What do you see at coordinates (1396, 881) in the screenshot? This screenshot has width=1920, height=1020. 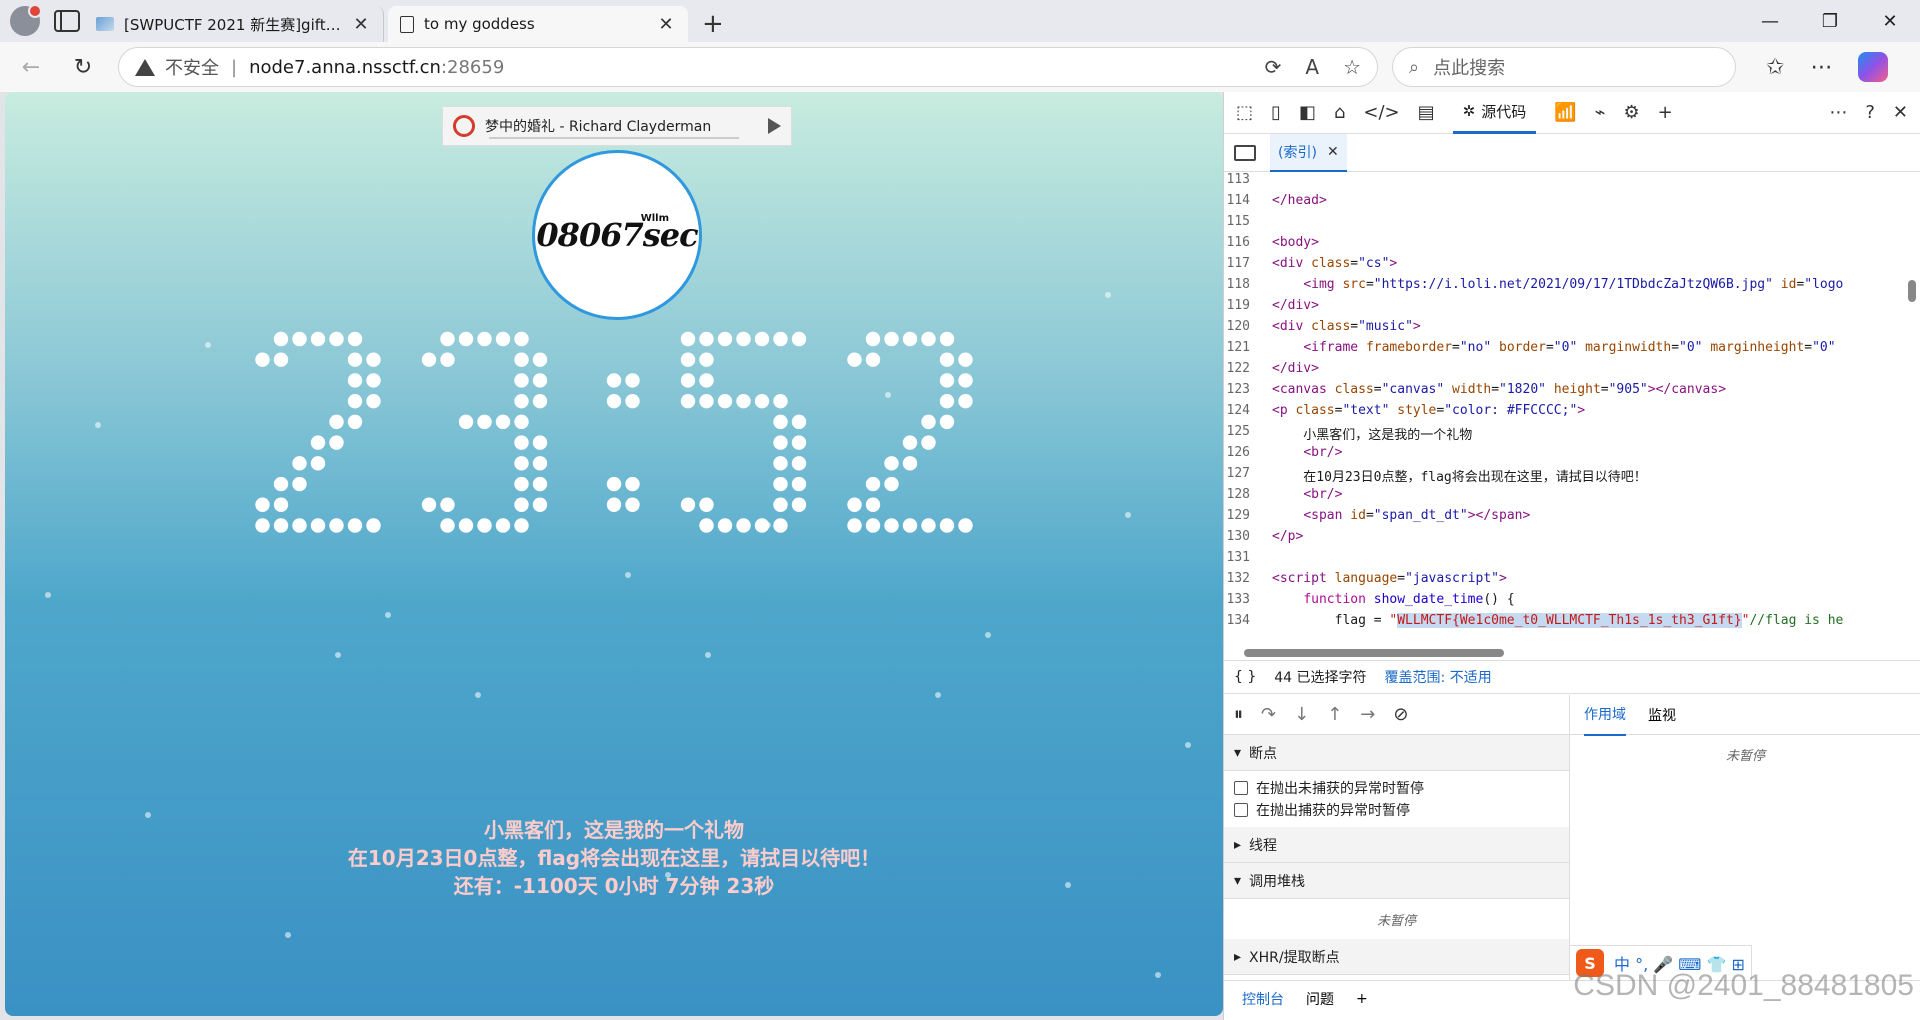 I see `section-callstack: ▾ 调用堆栈` at bounding box center [1396, 881].